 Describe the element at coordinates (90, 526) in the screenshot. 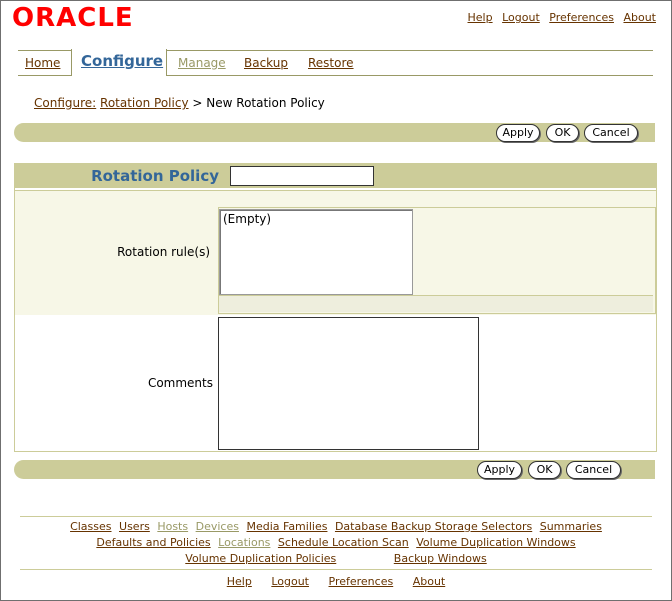

I see `footer-classes-link: Classes` at that location.